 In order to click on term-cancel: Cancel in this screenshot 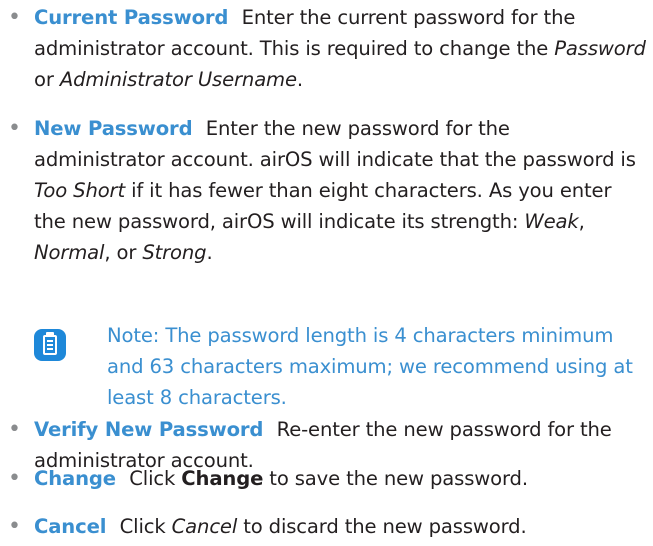, I will do `click(70, 526)`.